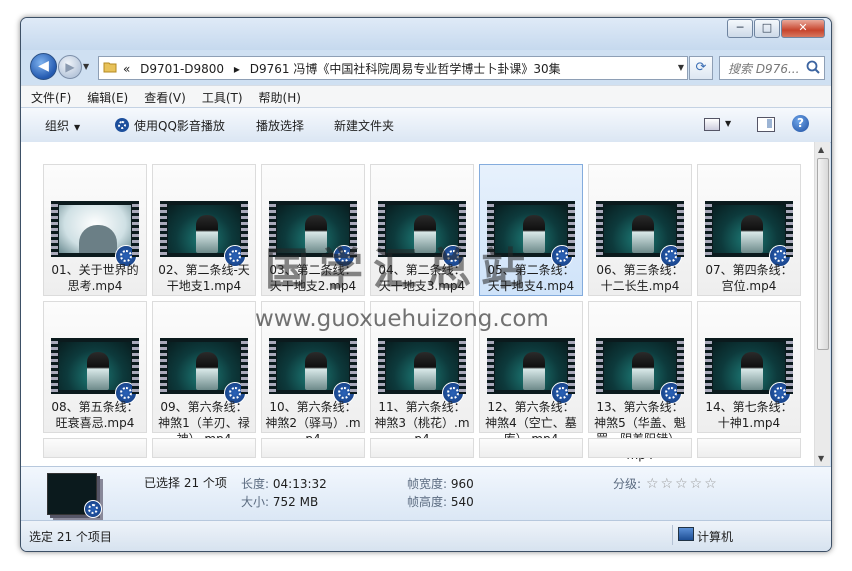  I want to click on new-folder-button: 新建文件夹, so click(364, 125).